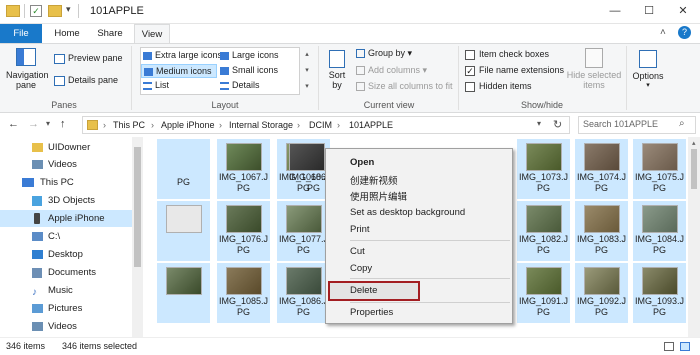 Image resolution: width=700 pixels, height=355 pixels. I want to click on details-pane-label: Details pane, so click(93, 80).